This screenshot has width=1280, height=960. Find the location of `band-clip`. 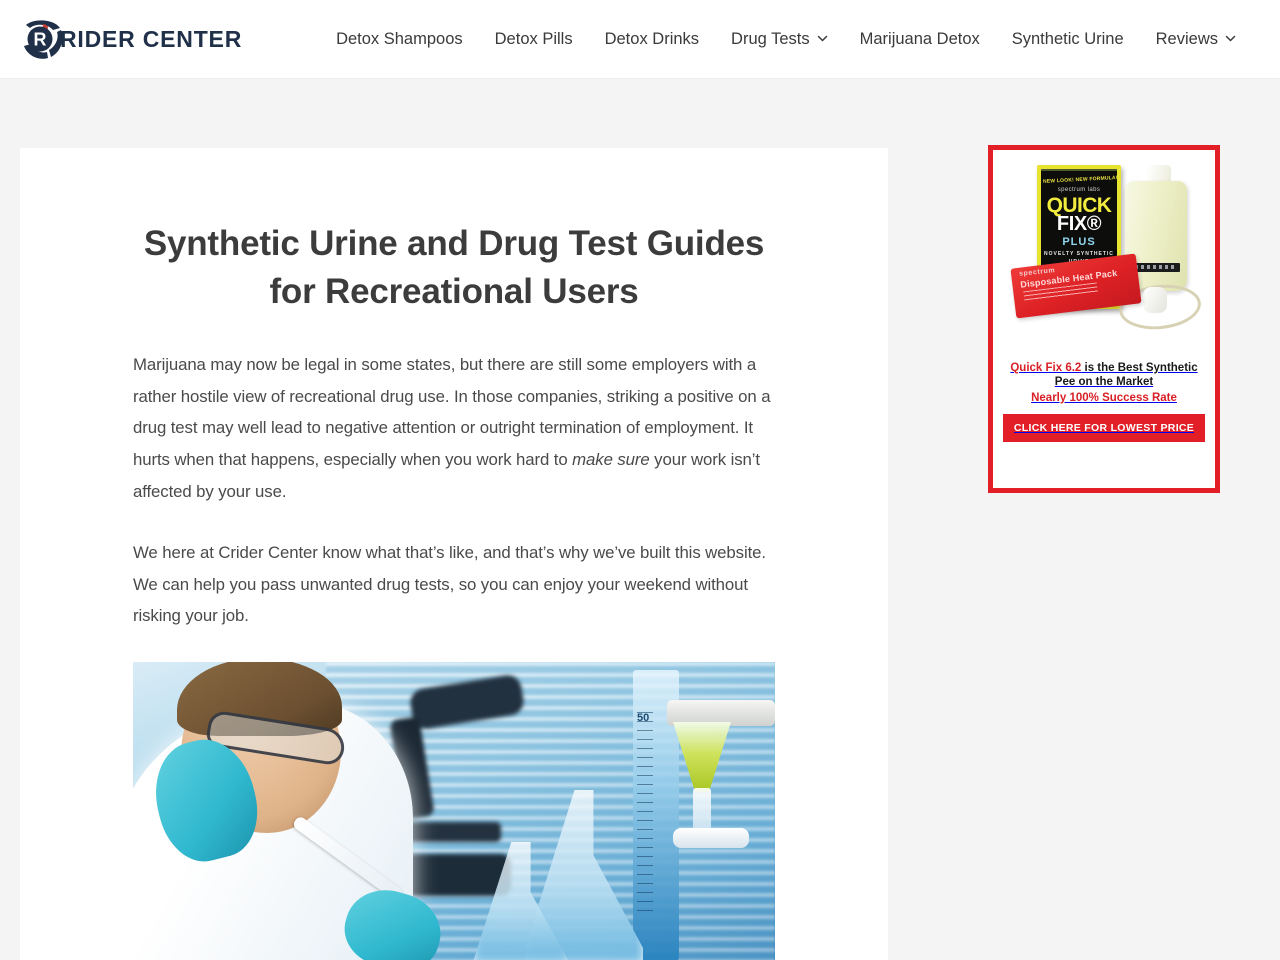

band-clip is located at coordinates (1155, 300).